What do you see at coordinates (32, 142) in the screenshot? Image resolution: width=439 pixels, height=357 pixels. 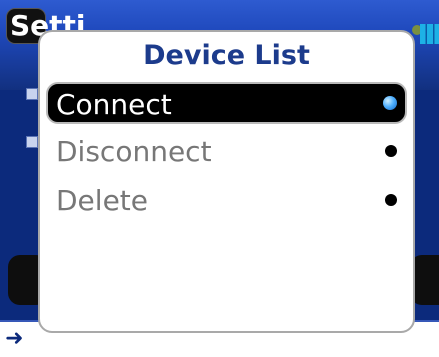 I see `collapse-icon` at bounding box center [32, 142].